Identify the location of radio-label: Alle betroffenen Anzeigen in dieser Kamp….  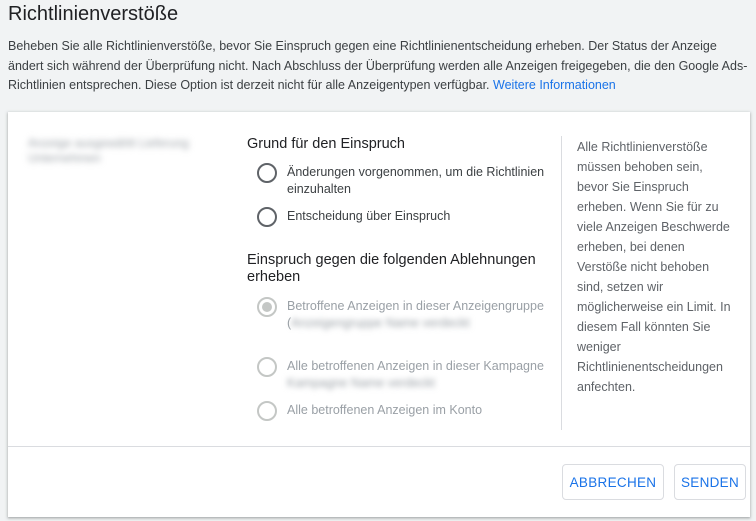
(422, 374).